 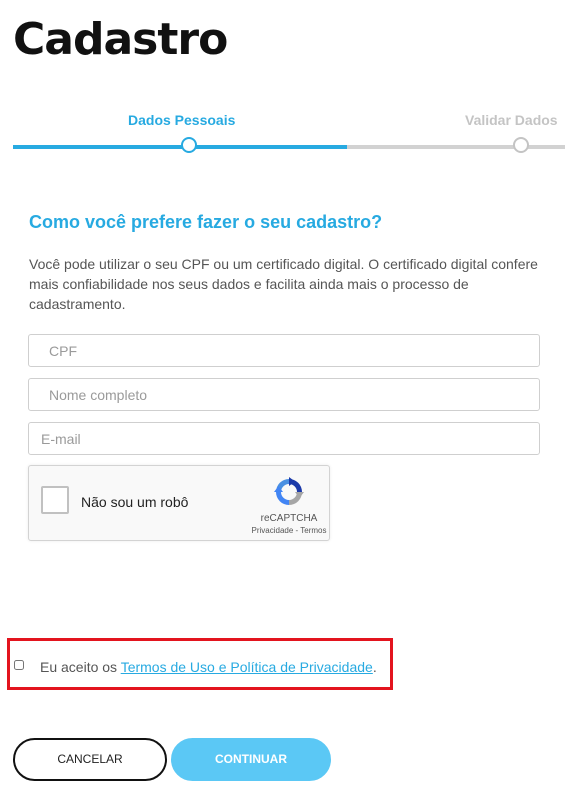 I want to click on recaptcha-brand: reCAPTCHA, so click(x=289, y=518).